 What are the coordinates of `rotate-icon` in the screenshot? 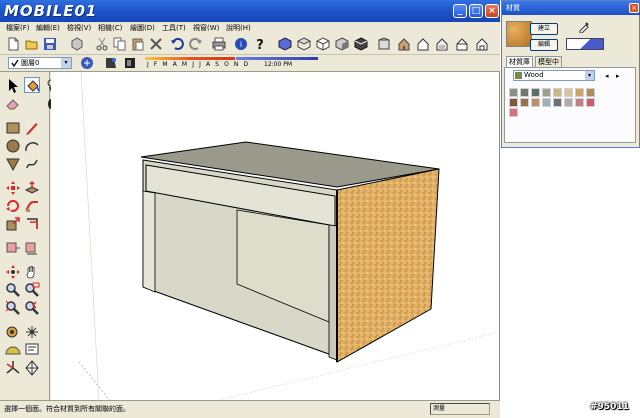 It's located at (13, 206).